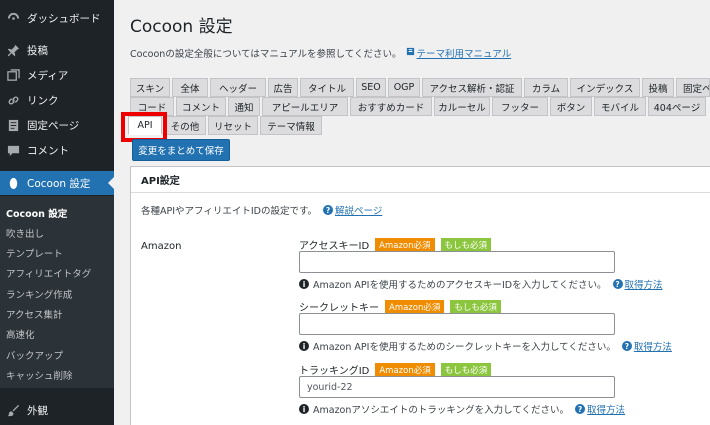 This screenshot has height=425, width=710. What do you see at coordinates (693, 87) in the screenshot?
I see `tab-page: 固定ペ` at bounding box center [693, 87].